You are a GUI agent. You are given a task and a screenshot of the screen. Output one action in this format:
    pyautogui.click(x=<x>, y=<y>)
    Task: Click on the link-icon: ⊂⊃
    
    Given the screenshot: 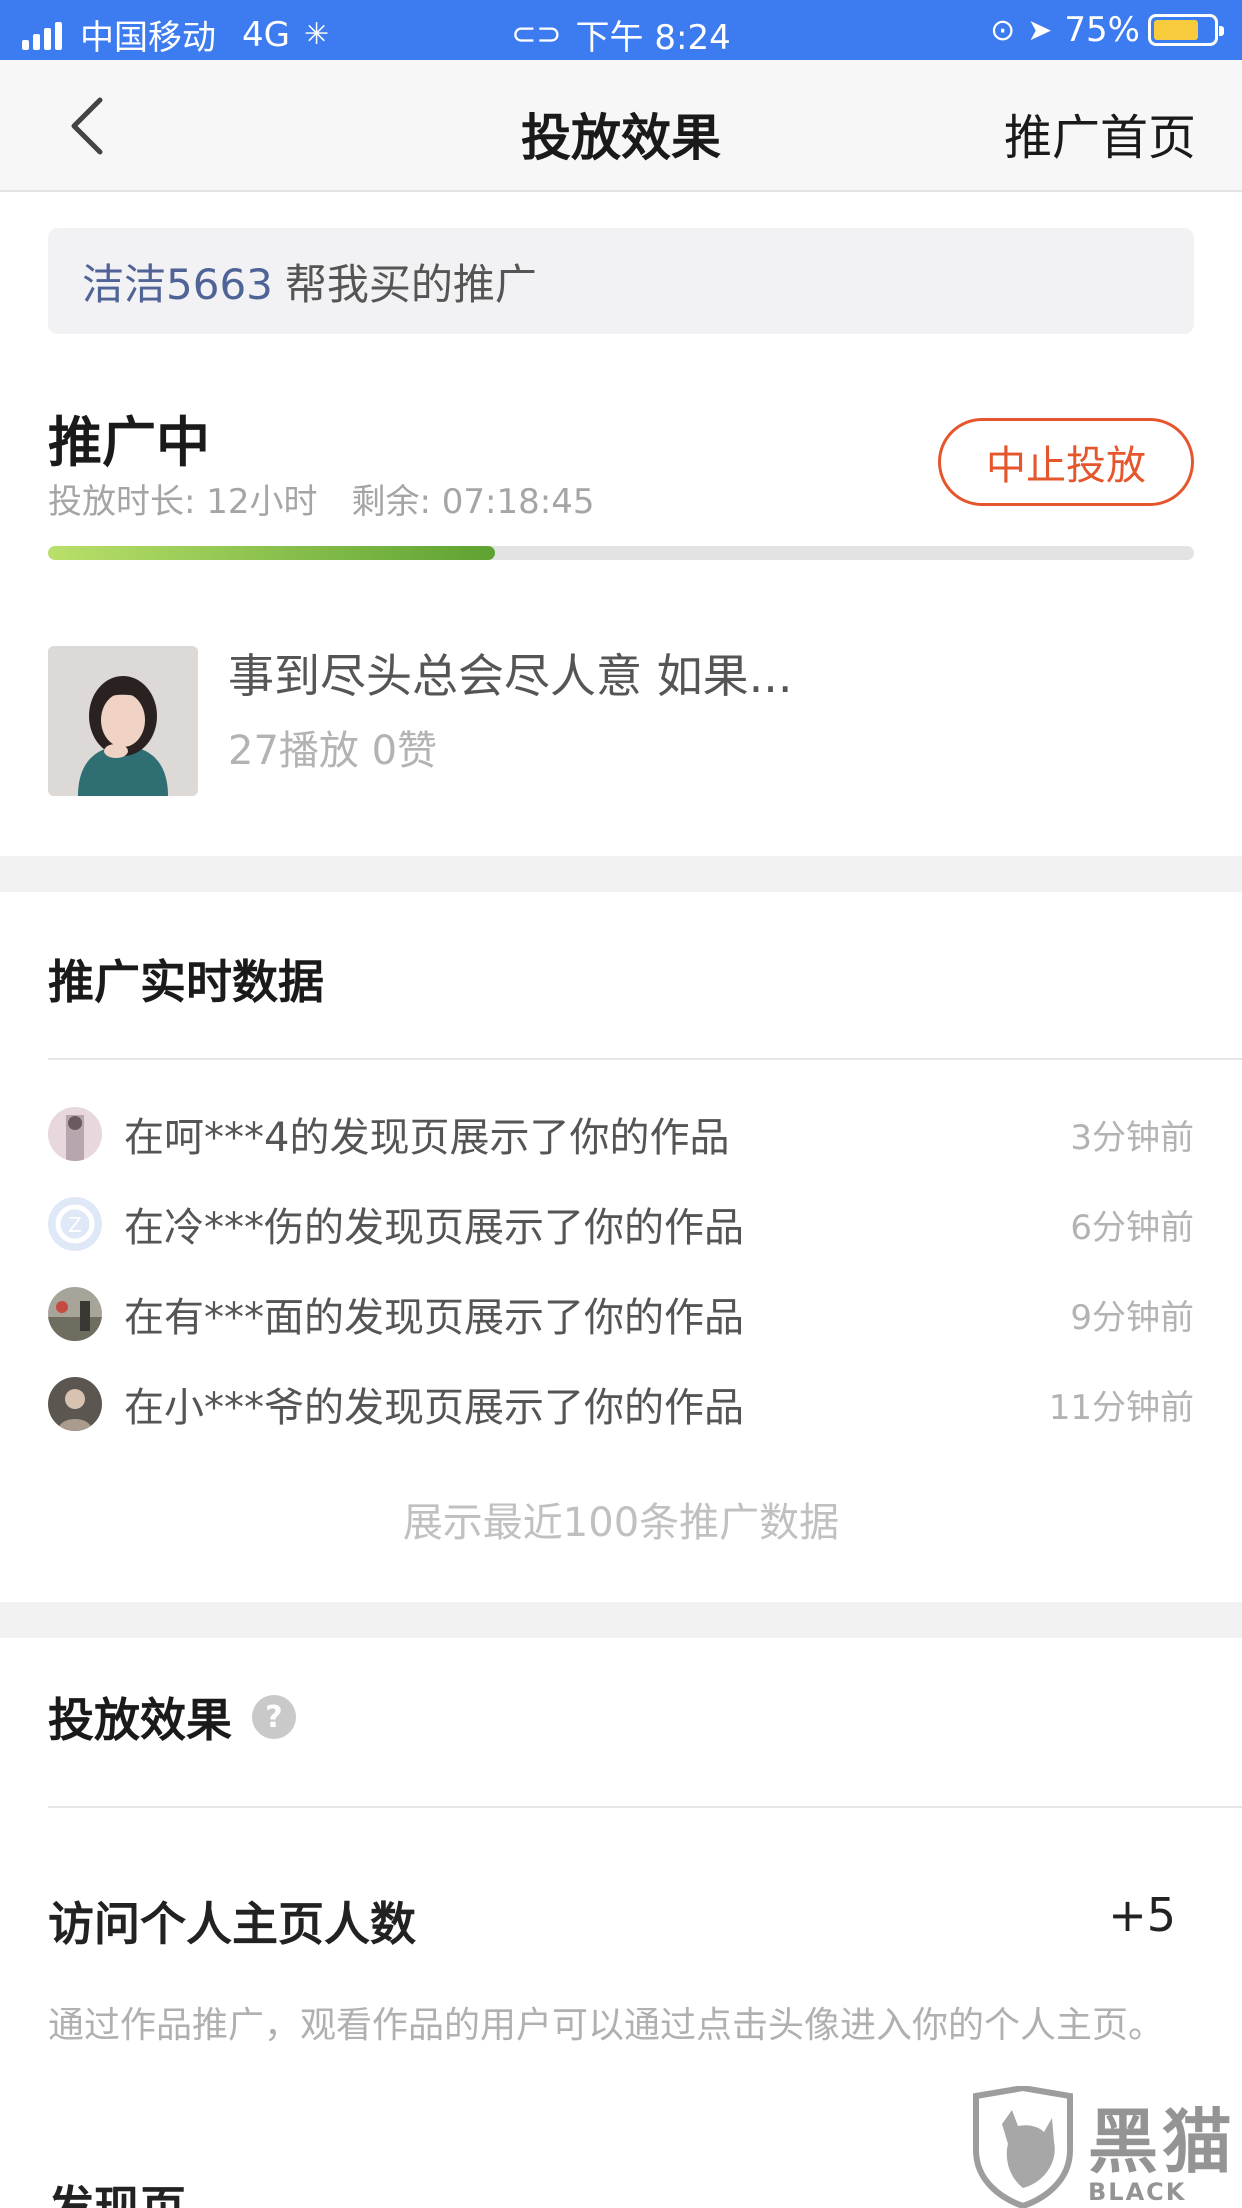 What is the action you would take?
    pyautogui.click(x=536, y=34)
    